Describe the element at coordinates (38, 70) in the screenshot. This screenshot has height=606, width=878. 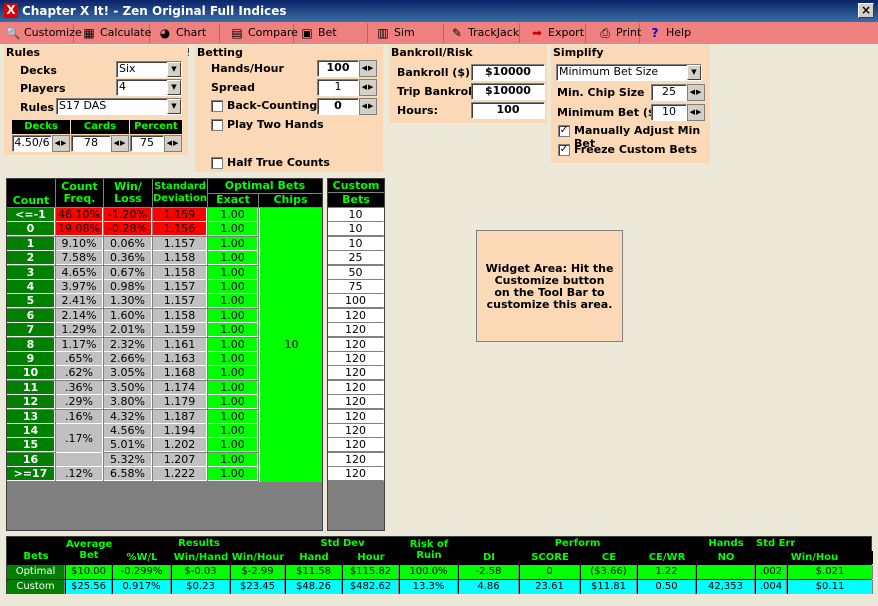
I see `decks-label: Decks` at that location.